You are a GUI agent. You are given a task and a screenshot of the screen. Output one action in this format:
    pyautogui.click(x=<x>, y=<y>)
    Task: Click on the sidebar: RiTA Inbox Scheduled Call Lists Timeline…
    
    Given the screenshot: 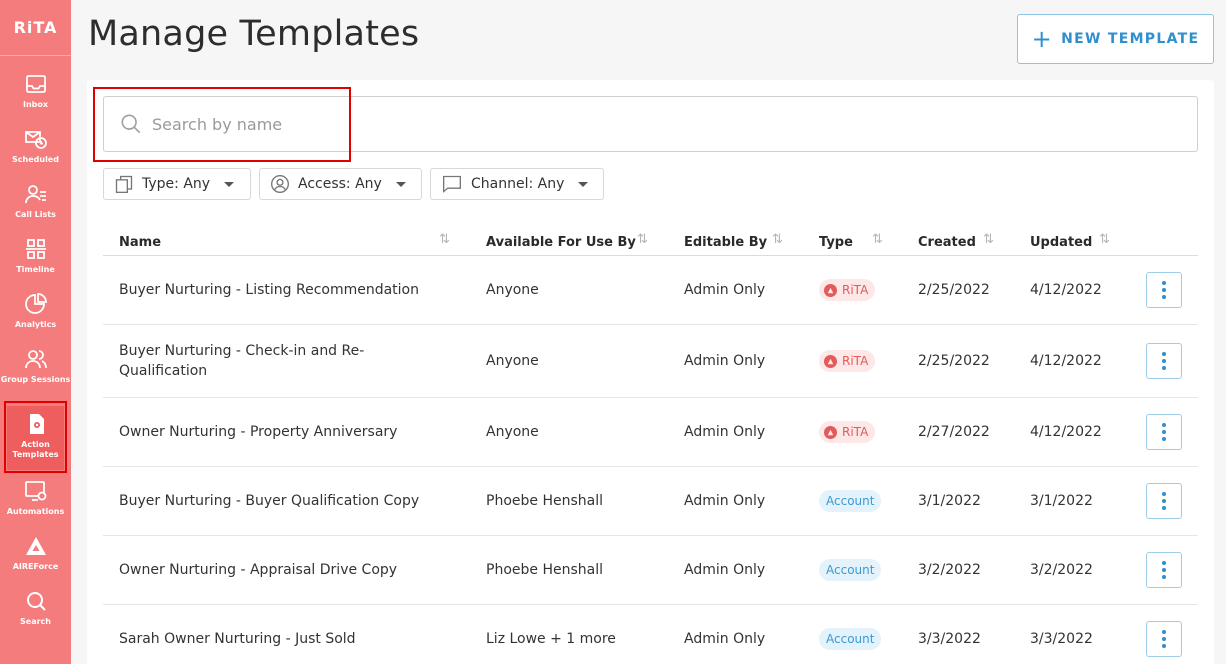 What is the action you would take?
    pyautogui.click(x=35, y=332)
    